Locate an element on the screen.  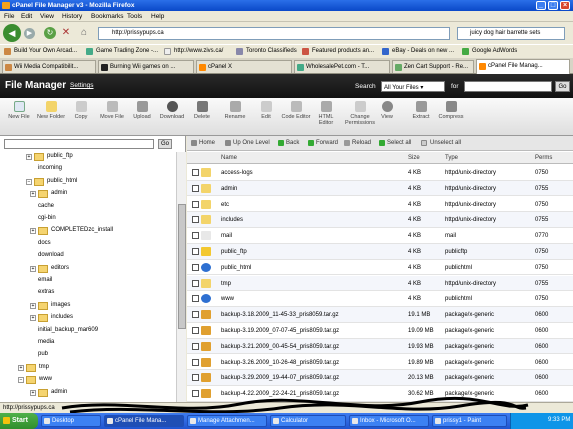
reload-button: ↻ is located at coordinates (50, 33).